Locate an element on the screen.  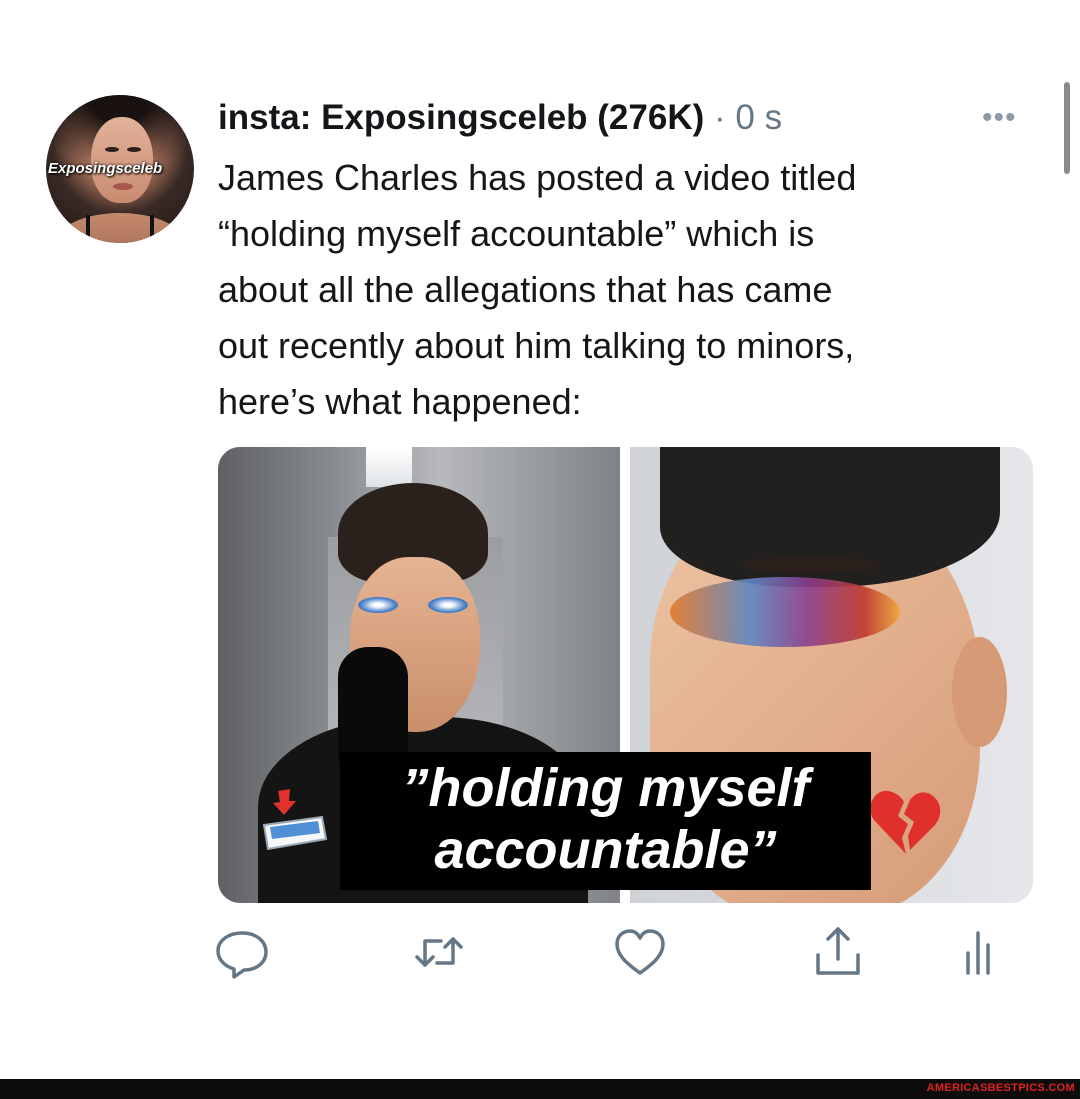
tweet-header: insta: Exposingsceleb (276K) · 0 s is located at coordinates (500, 118).